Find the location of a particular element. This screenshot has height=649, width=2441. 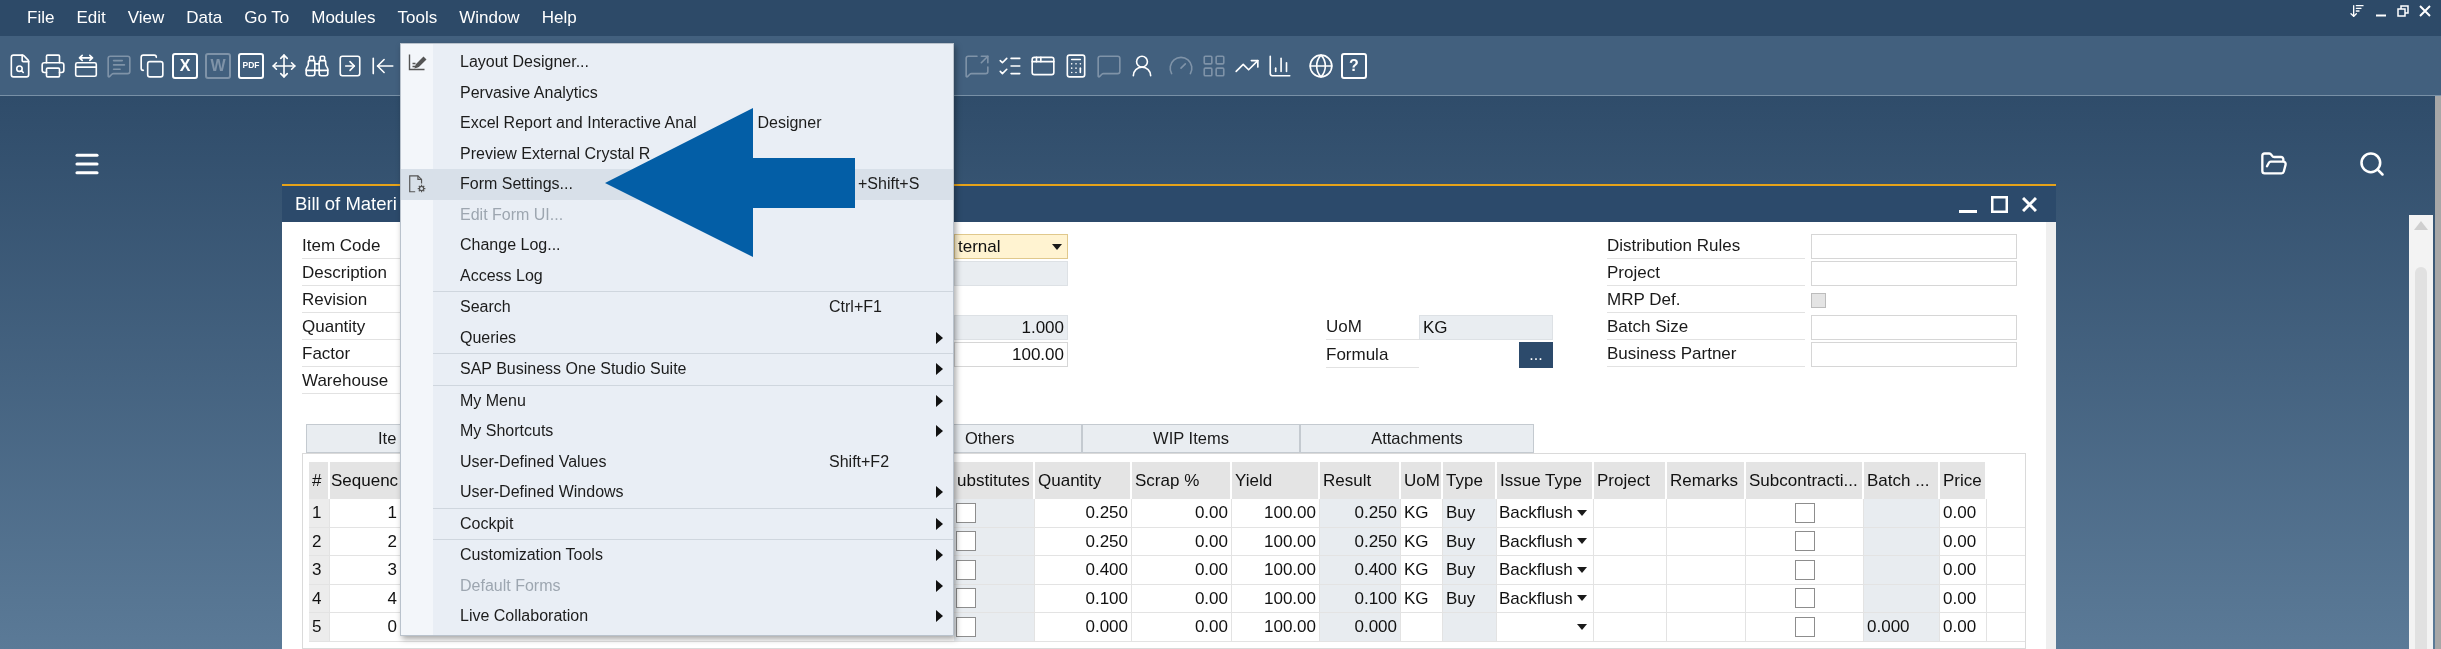

column-header: UoM is located at coordinates (1422, 480).